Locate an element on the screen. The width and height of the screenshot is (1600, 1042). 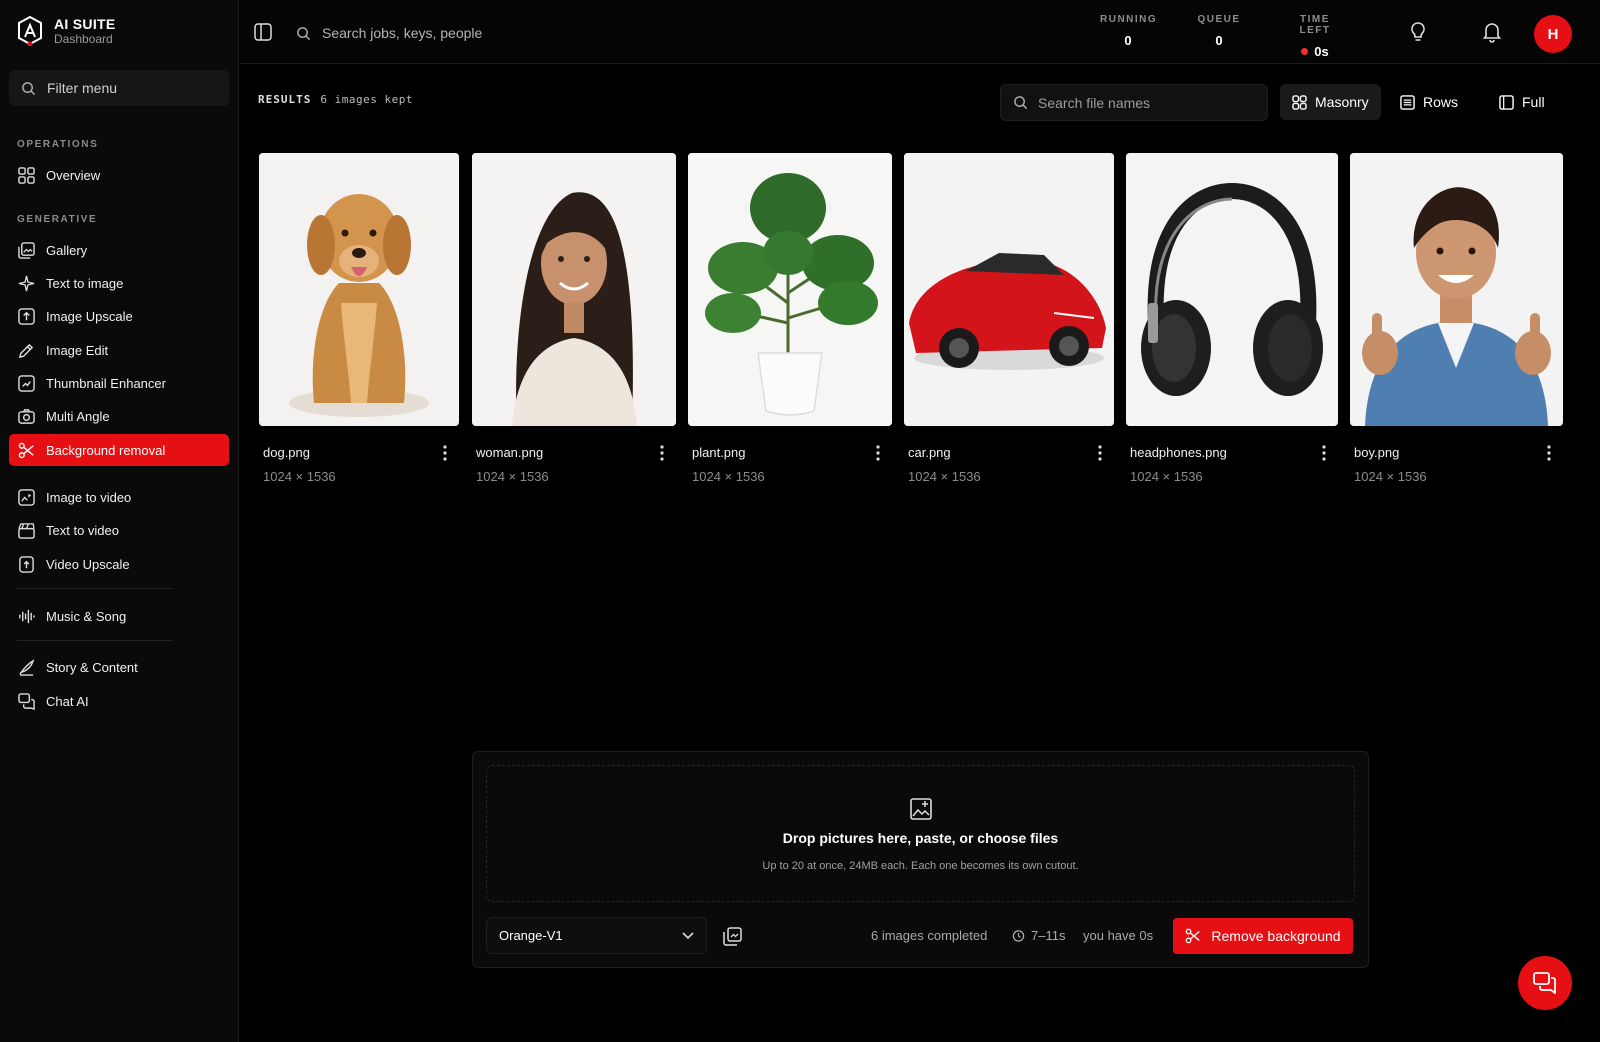
thumbnail-headphones is located at coordinates (1232, 289).